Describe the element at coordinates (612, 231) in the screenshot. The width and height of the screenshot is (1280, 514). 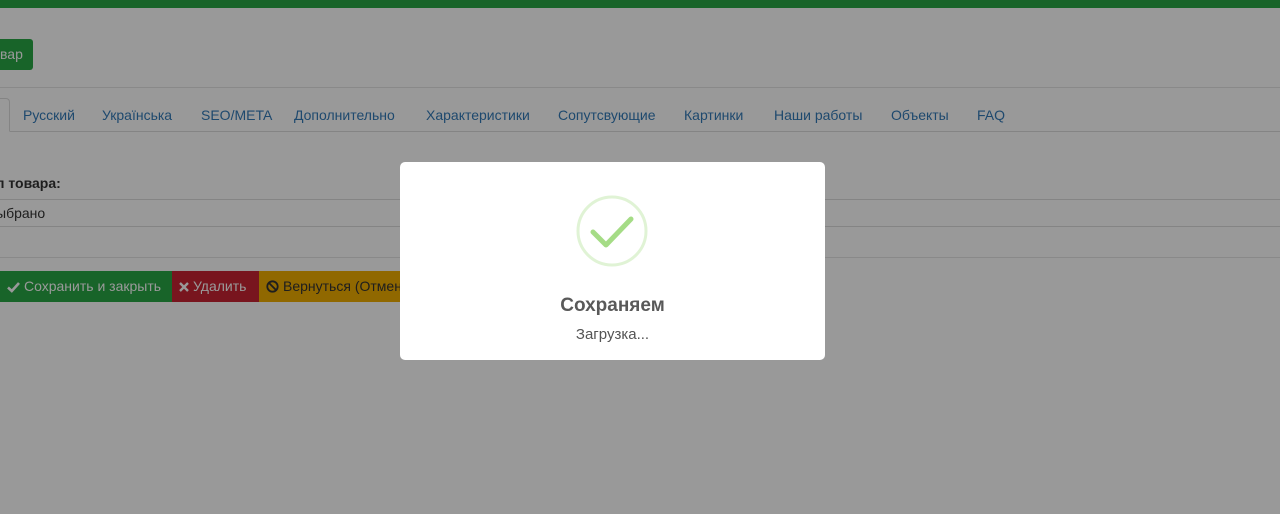
I see `success-check-icon` at that location.